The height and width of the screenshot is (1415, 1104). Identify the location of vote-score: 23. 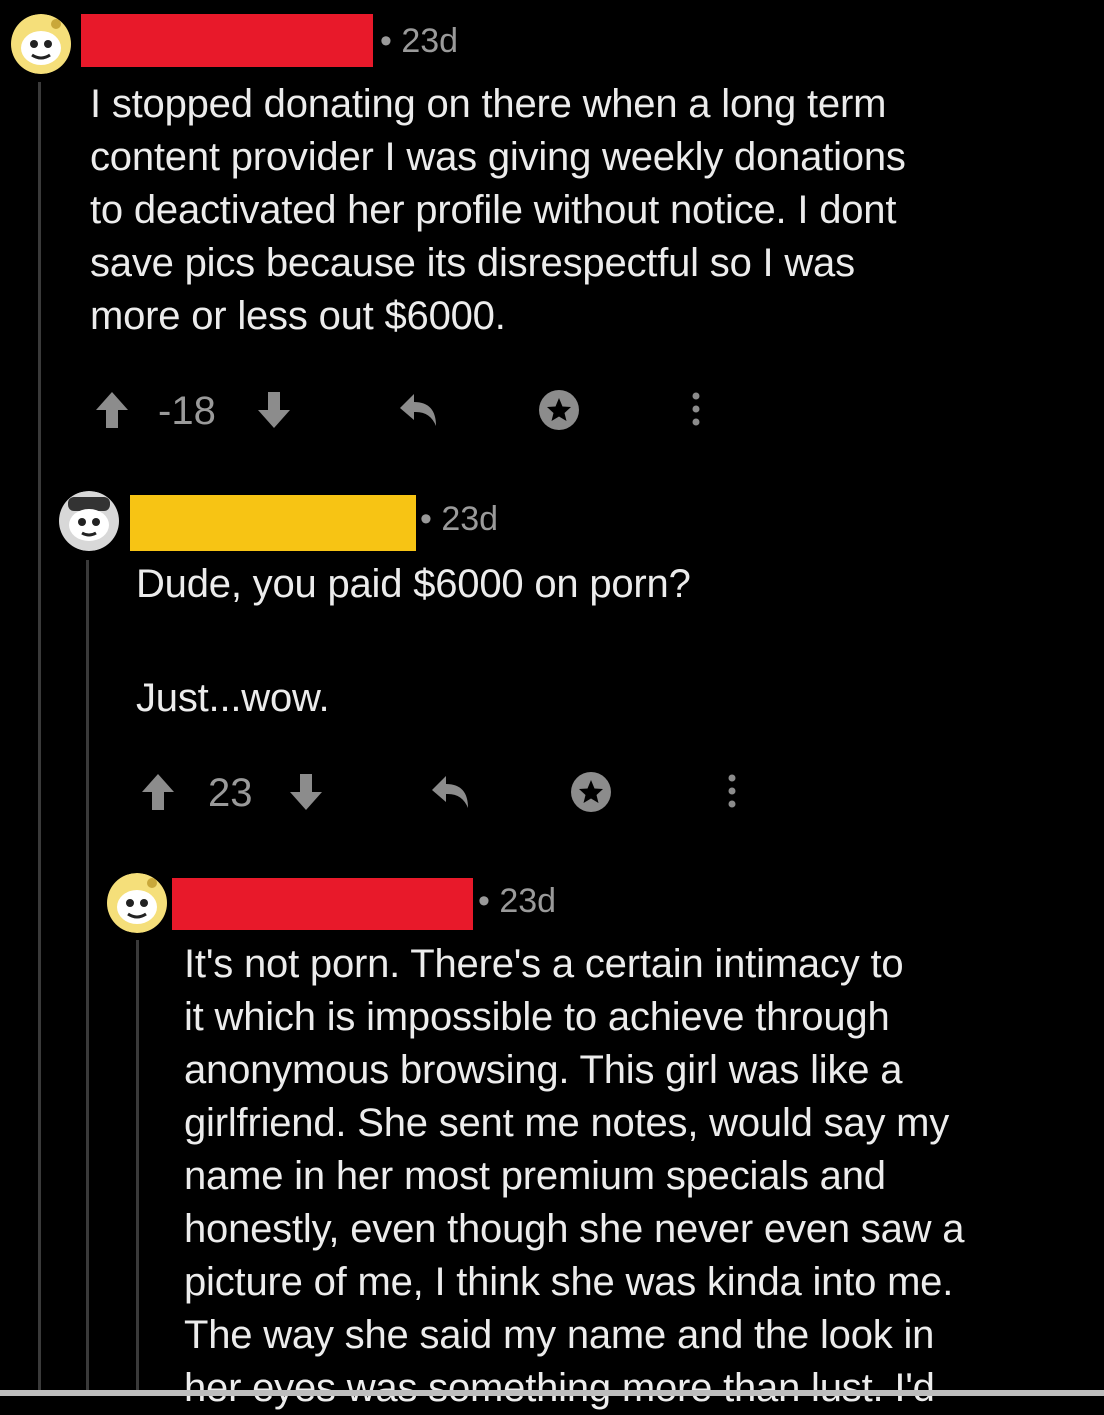
(230, 793).